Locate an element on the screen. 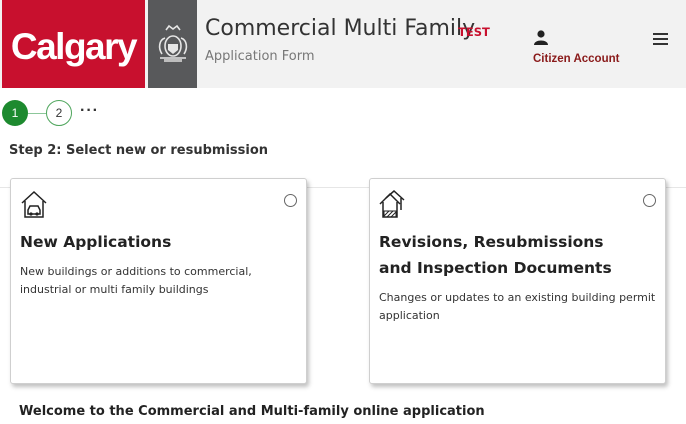 This screenshot has height=424, width=686. progress-stepper: 1 2 ··· is located at coordinates (100, 114).